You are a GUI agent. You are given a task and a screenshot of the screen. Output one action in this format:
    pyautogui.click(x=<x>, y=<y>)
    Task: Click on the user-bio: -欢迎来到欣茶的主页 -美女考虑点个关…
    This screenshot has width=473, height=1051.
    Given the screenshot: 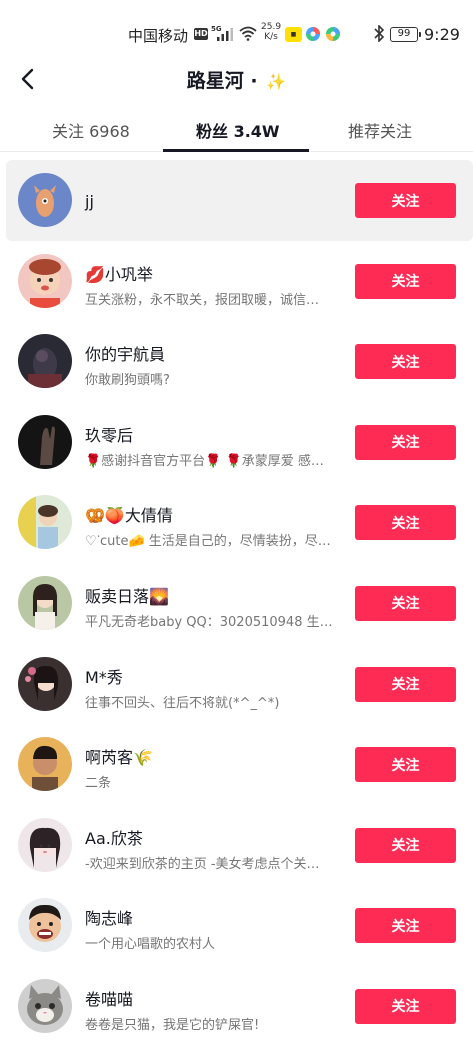 What is the action you would take?
    pyautogui.click(x=202, y=864)
    